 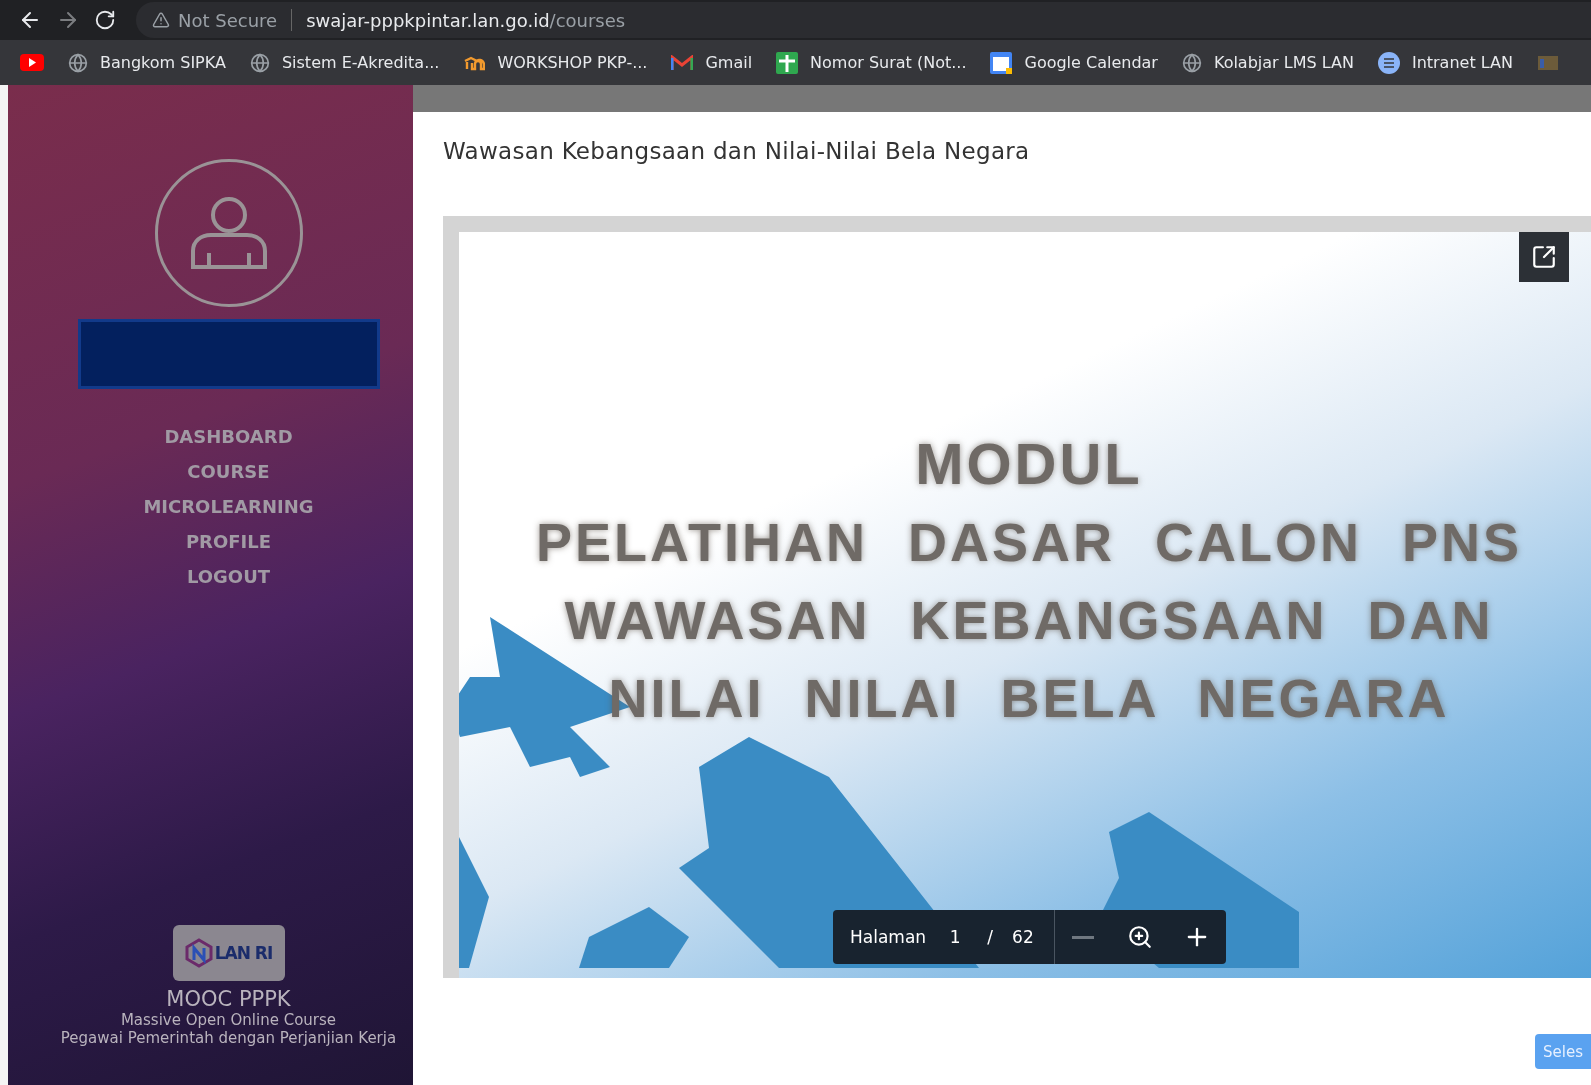 I want to click on bookmark: Gmail, so click(x=712, y=62).